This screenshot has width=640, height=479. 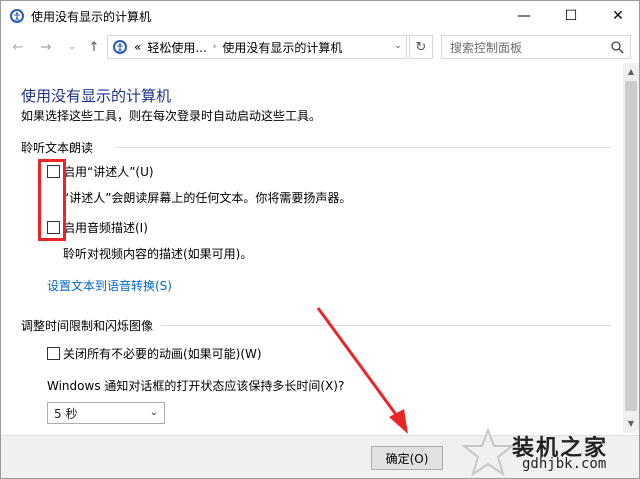 I want to click on watermark-url: gdhjbk.com, so click(x=564, y=464).